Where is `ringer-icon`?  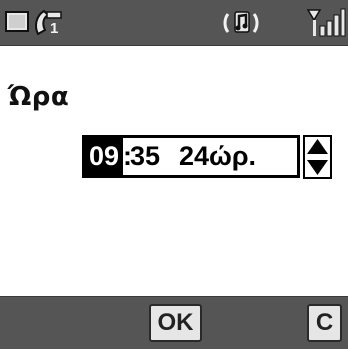
ringer-icon is located at coordinates (241, 22).